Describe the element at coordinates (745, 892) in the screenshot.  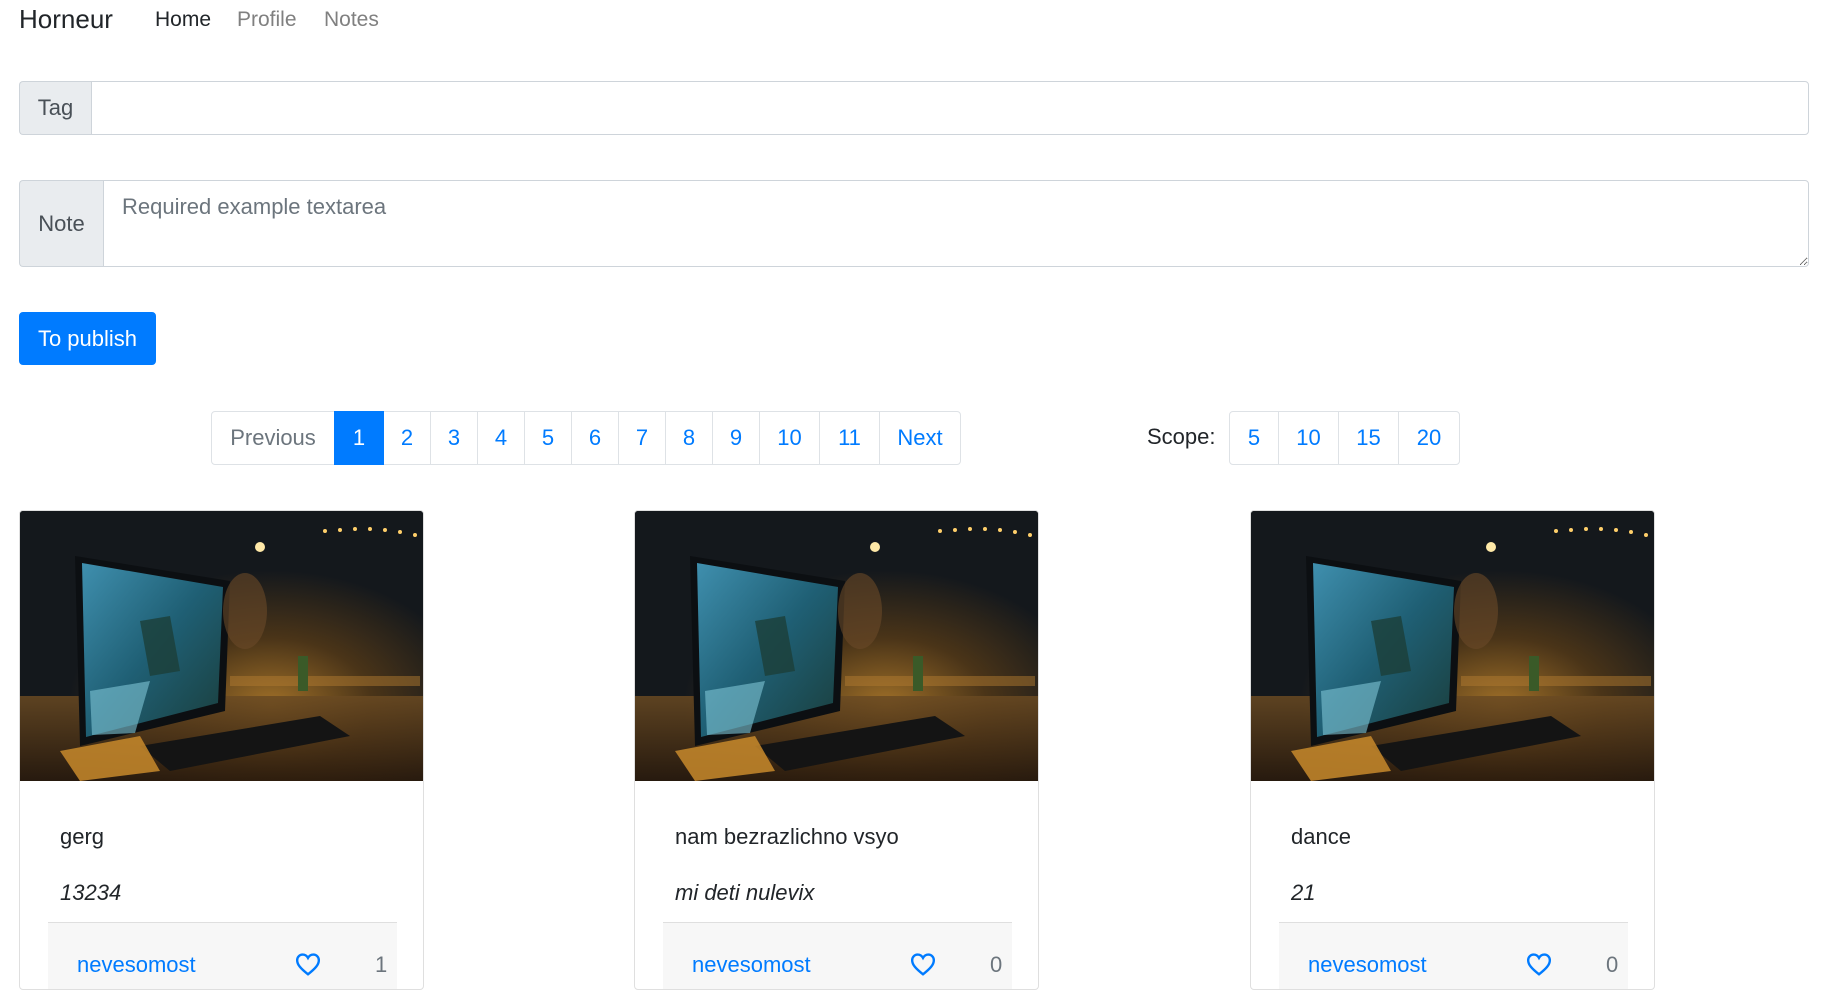
I see `card-text: mi deti nulevix` at that location.